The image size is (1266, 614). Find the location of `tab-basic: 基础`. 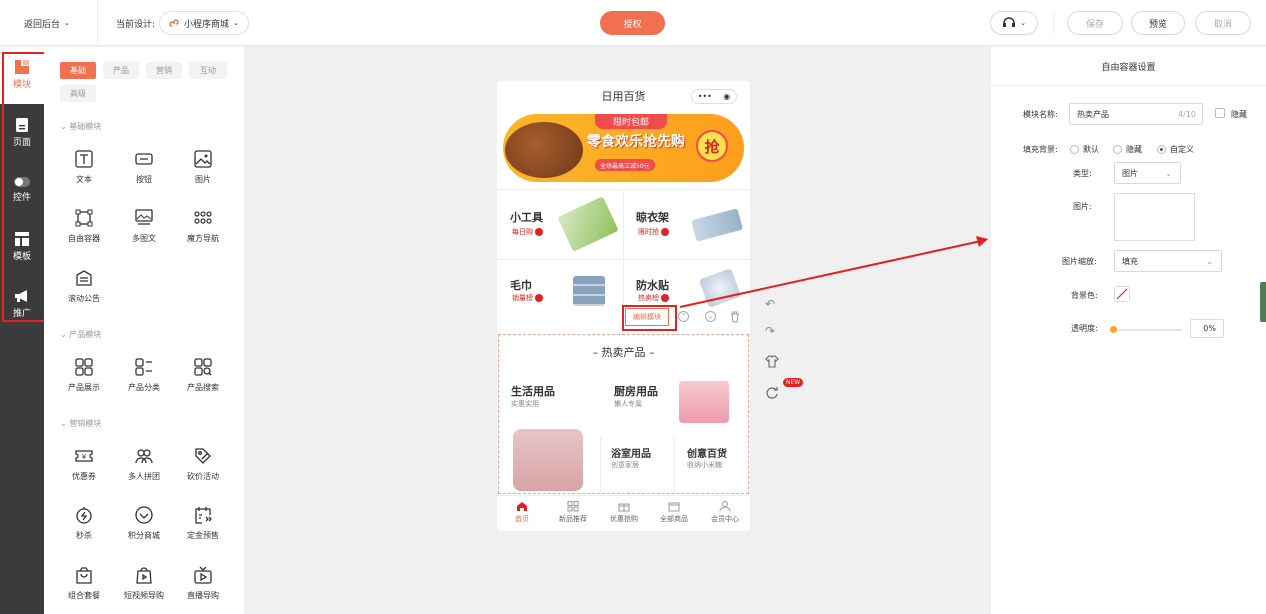

tab-basic: 基础 is located at coordinates (78, 70).